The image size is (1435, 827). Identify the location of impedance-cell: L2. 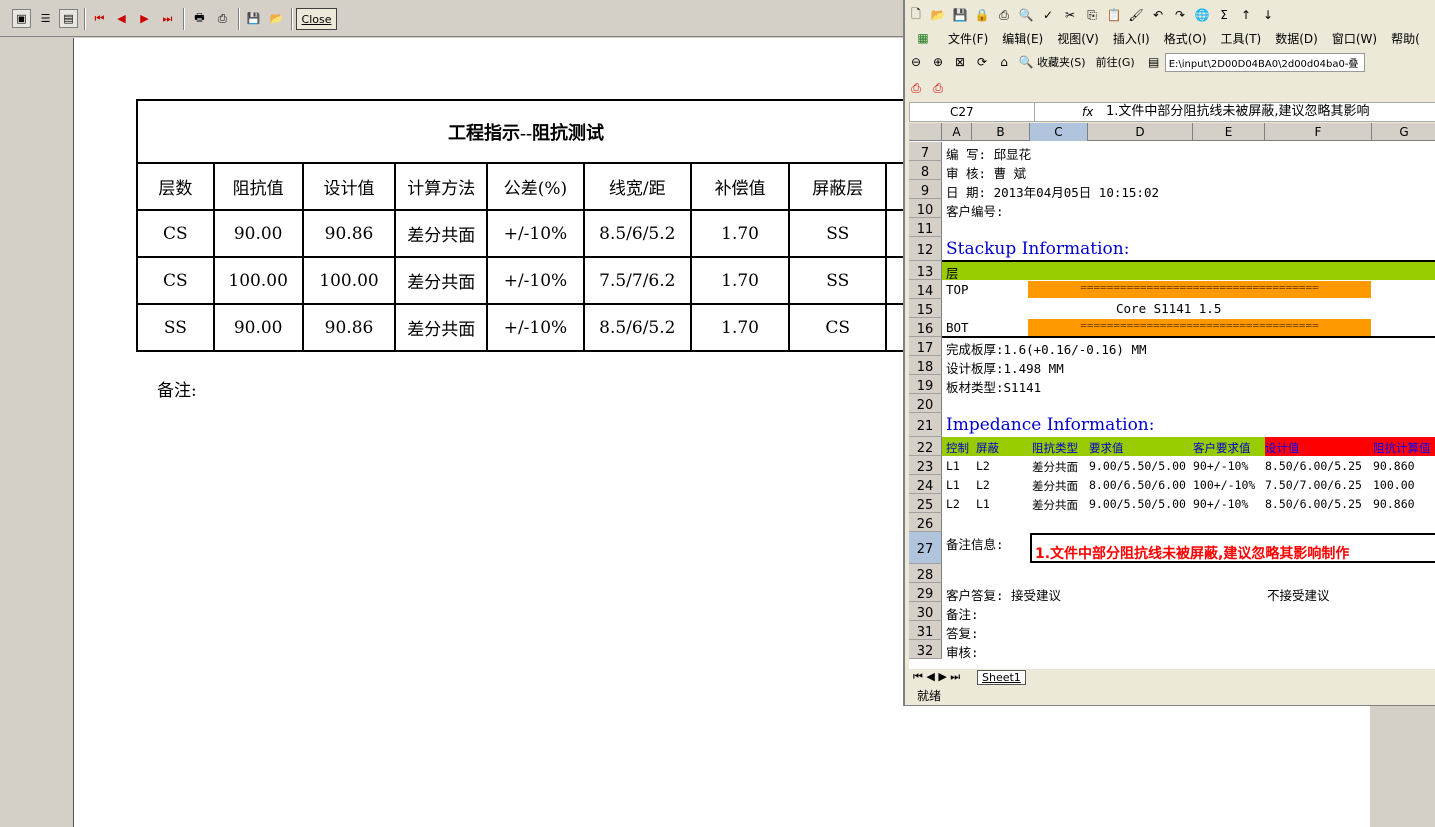
(953, 504).